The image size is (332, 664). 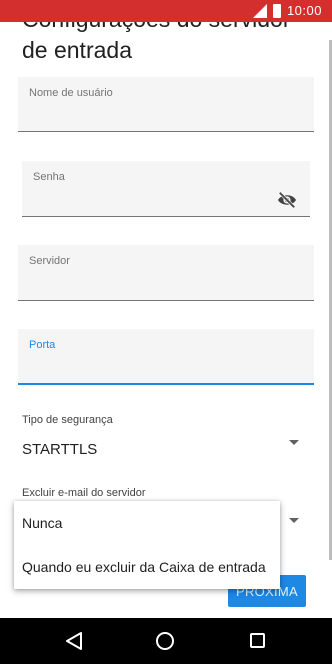 I want to click on username-field: Nome de usuário, so click(x=166, y=104).